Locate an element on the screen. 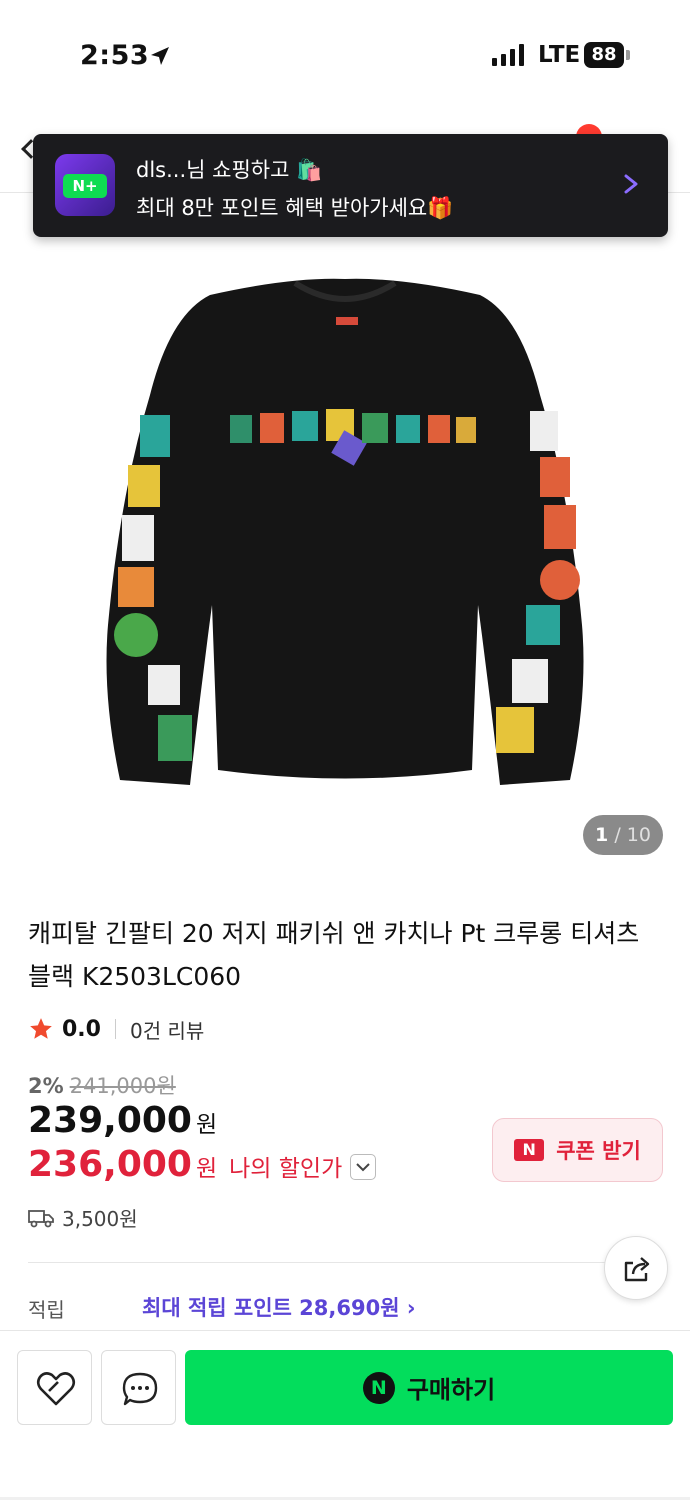 The height and width of the screenshot is (1500, 690). rating-value: 0.0 is located at coordinates (81, 1029).